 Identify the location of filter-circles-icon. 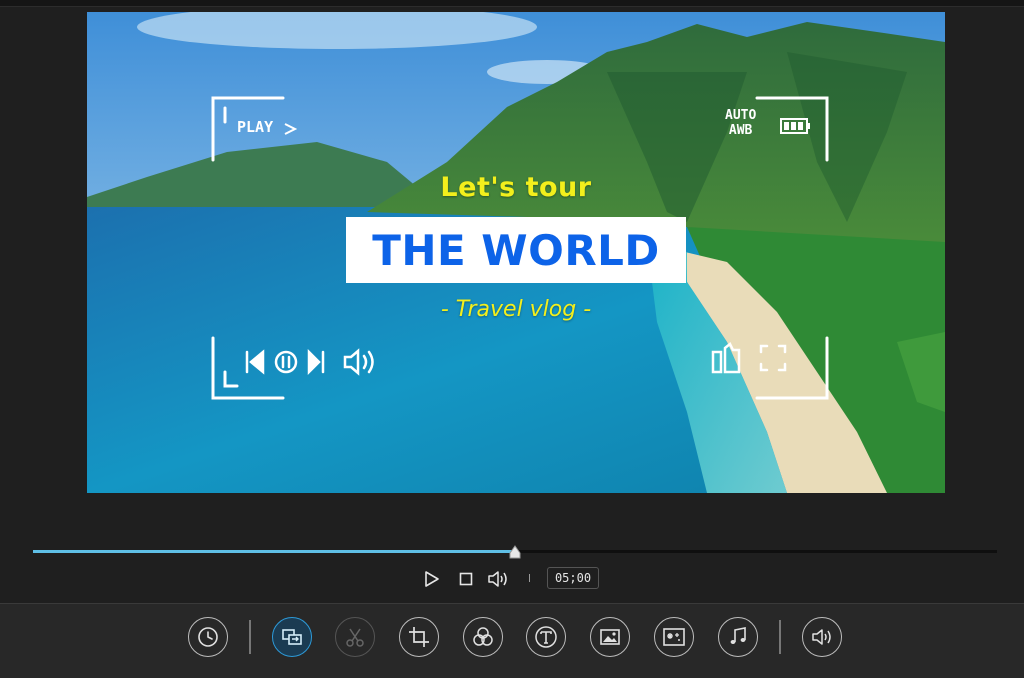
(483, 636).